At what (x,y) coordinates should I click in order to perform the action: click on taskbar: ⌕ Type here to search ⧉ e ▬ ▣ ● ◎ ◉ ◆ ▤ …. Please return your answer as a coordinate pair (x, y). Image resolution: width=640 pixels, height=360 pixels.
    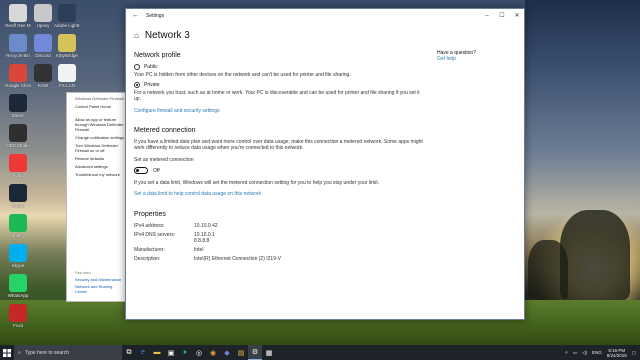
    Looking at the image, I should click on (320, 352).